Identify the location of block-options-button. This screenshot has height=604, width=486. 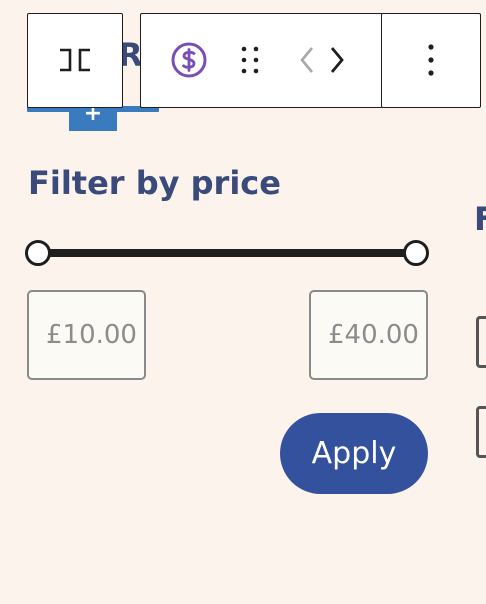
(430, 60).